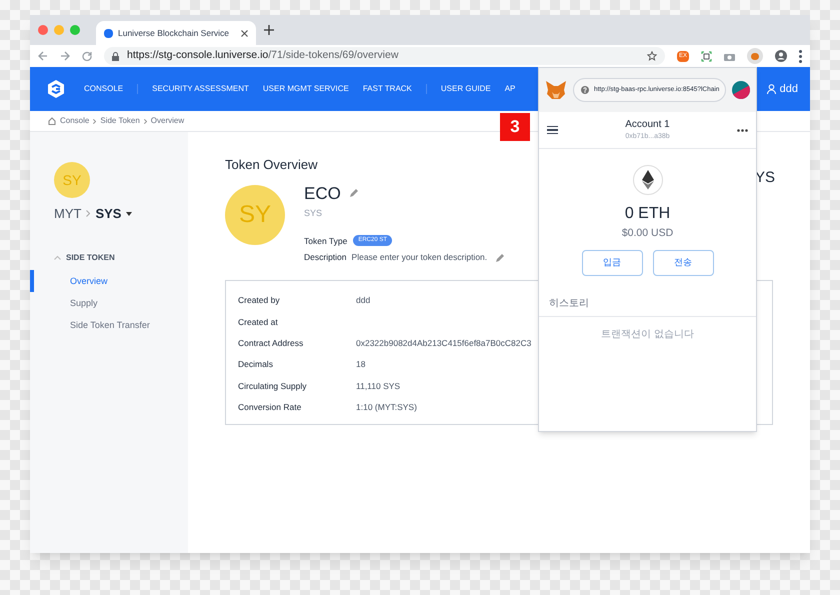  Describe the element at coordinates (647, 306) in the screenshot. I see `section-heading: 히스토리` at that location.